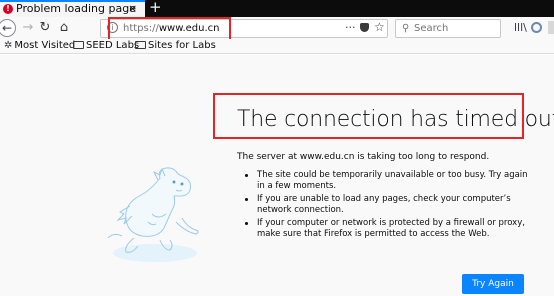 This screenshot has width=554, height=296. I want to click on bookmark-most-visited: ✲ Most Visited, so click(39, 46).